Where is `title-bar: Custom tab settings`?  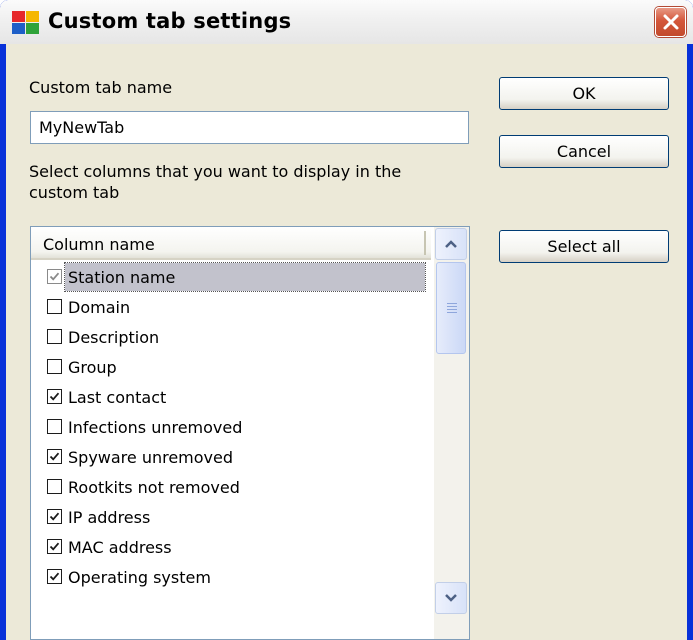 title-bar: Custom tab settings is located at coordinates (346, 22).